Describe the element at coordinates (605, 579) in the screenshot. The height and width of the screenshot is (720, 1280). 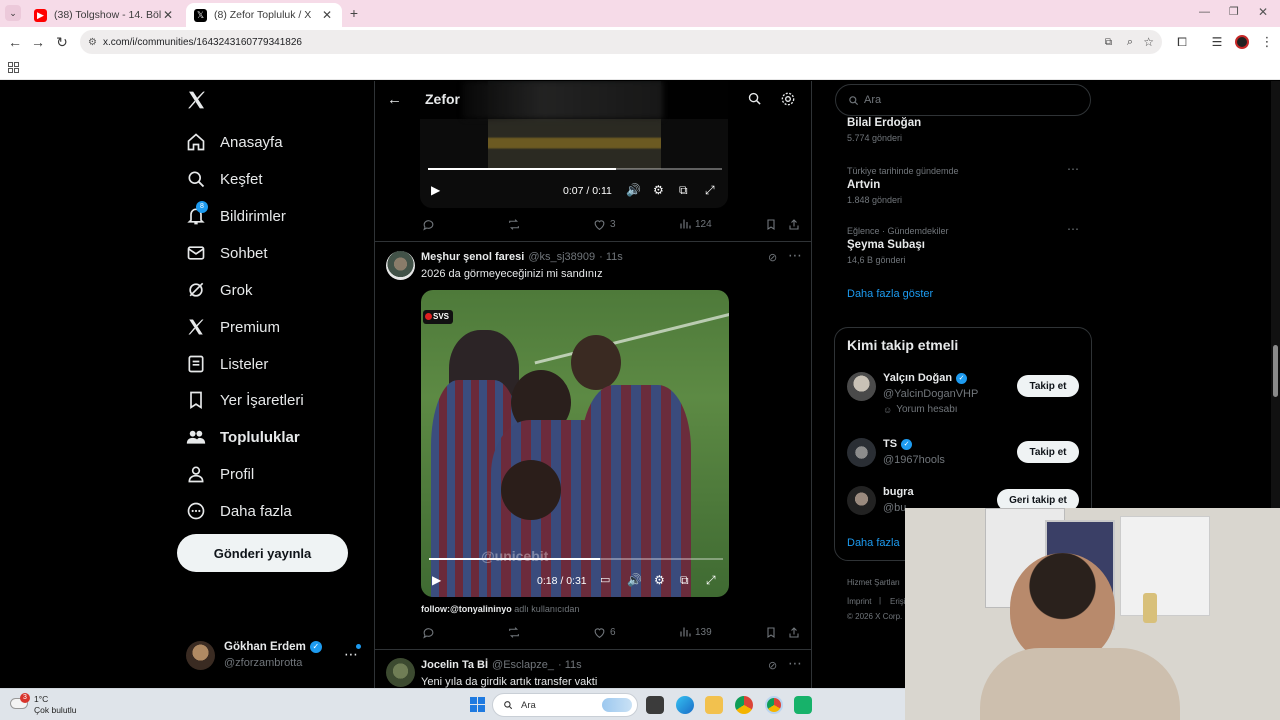
I see `captions-icon: ▭` at that location.